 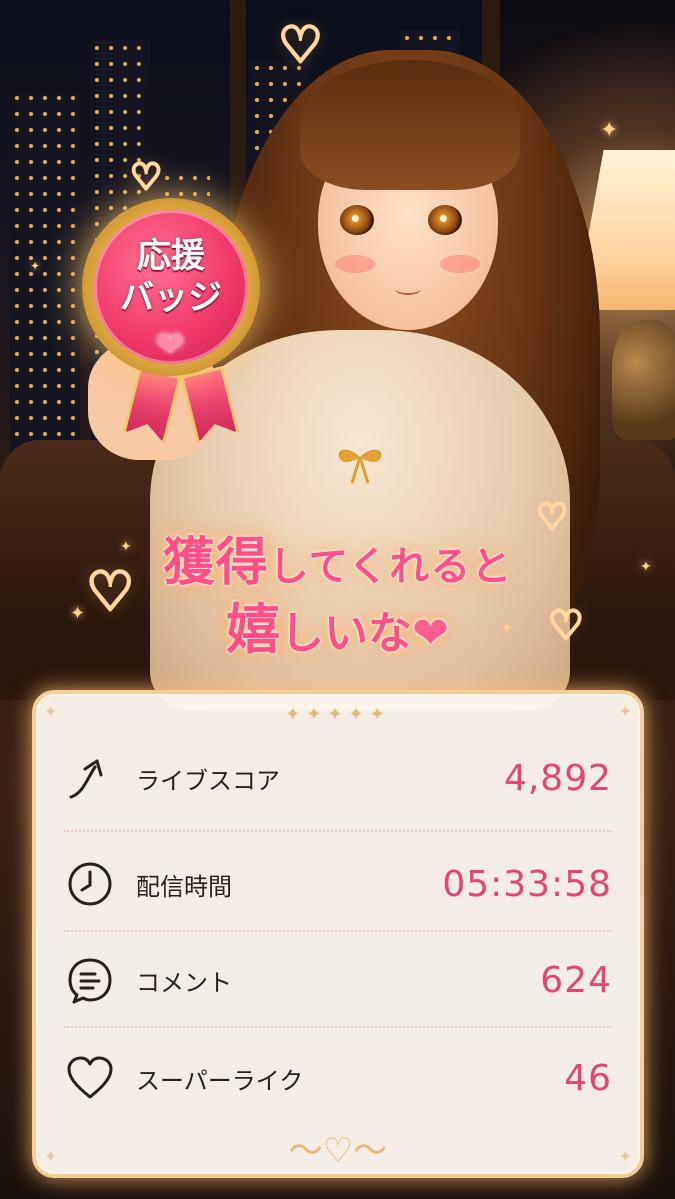 What do you see at coordinates (643, 380) in the screenshot?
I see `lamp-base` at bounding box center [643, 380].